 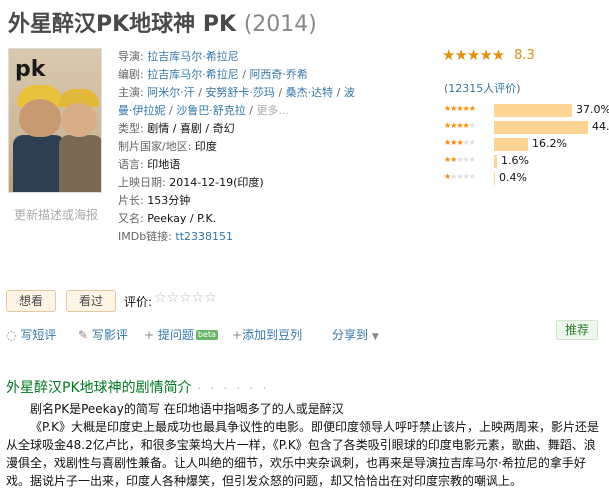 I want to click on rating-percent: 1.6%, so click(x=515, y=160).